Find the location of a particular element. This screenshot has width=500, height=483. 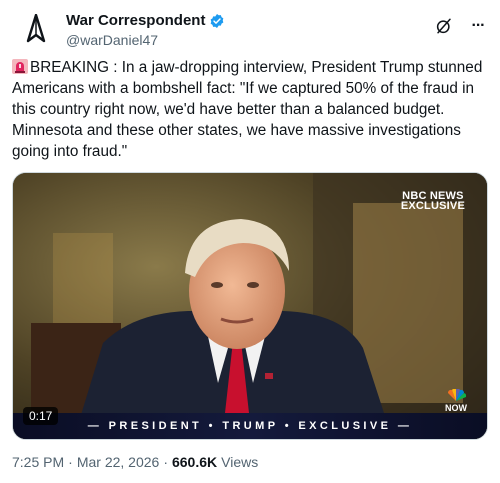

lower-third-text: — PRESIDENT • TRUMP • EXCLUSIVE — is located at coordinates (250, 426).